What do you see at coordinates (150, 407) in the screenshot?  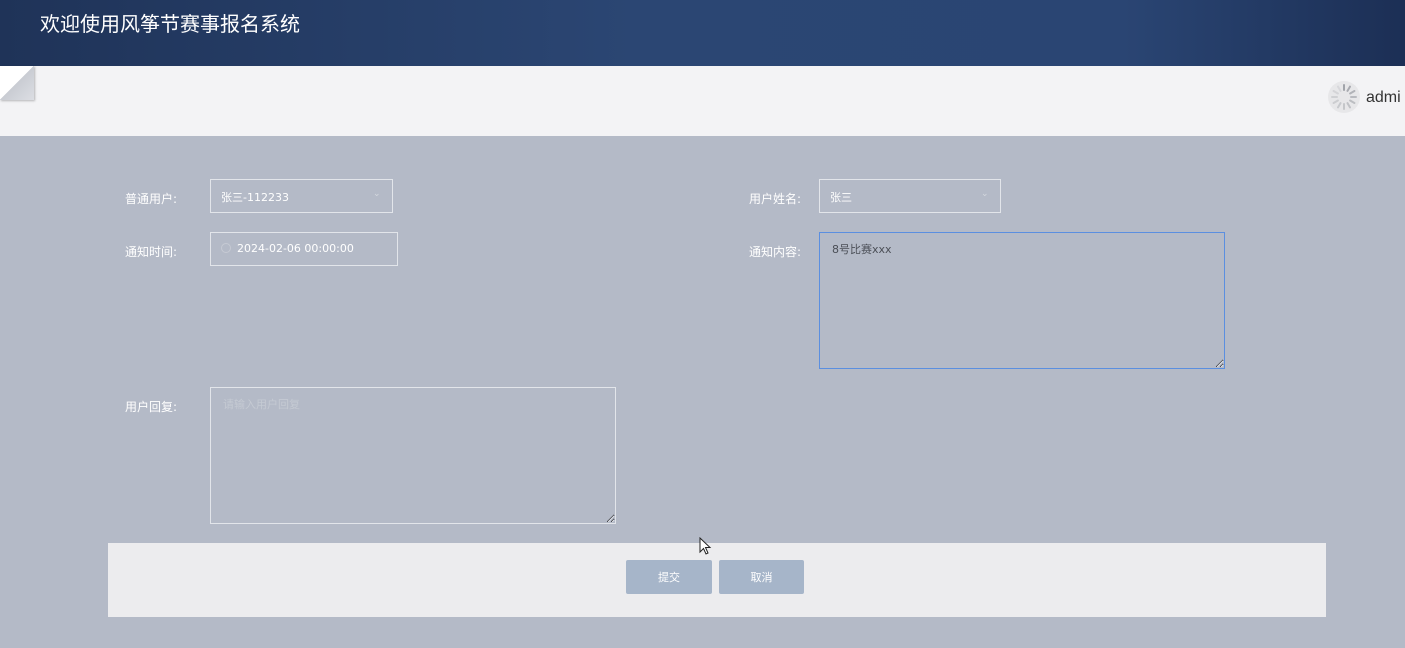 I see `user-reply-label: 用户回复:` at bounding box center [150, 407].